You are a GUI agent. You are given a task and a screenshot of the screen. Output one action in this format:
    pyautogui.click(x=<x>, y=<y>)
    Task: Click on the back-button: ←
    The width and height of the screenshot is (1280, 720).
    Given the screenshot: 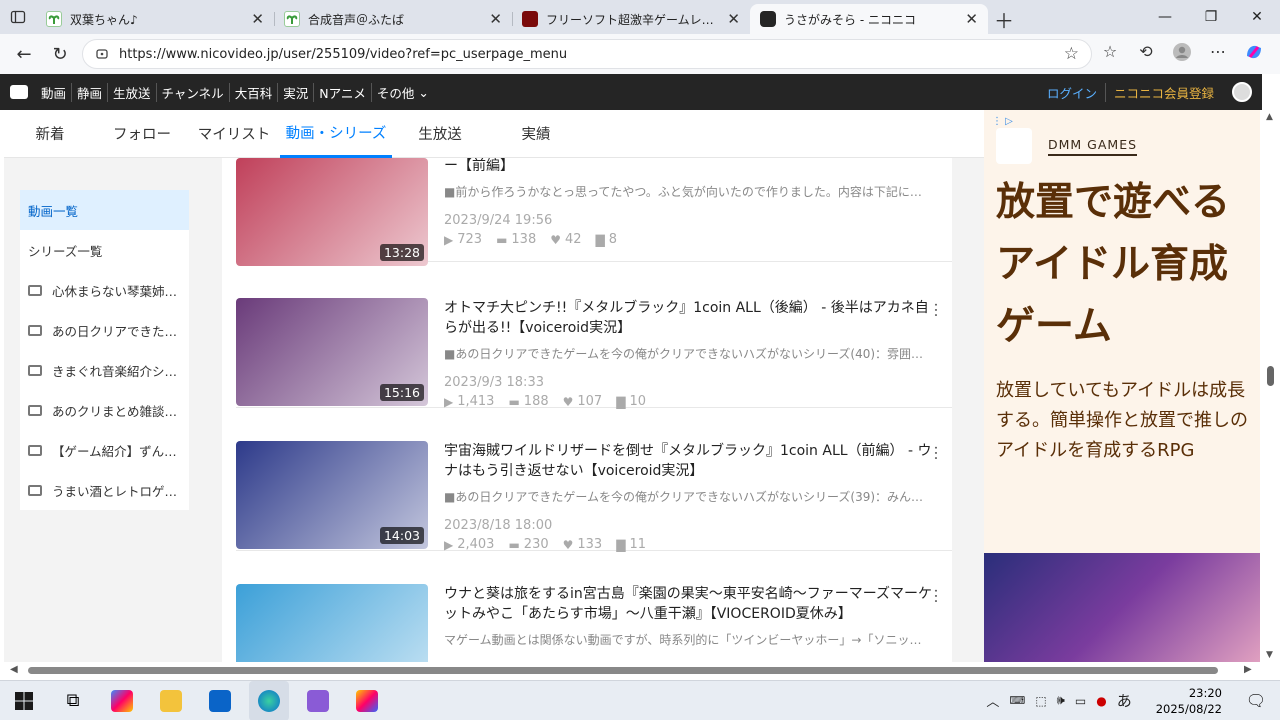 What is the action you would take?
    pyautogui.click(x=24, y=54)
    